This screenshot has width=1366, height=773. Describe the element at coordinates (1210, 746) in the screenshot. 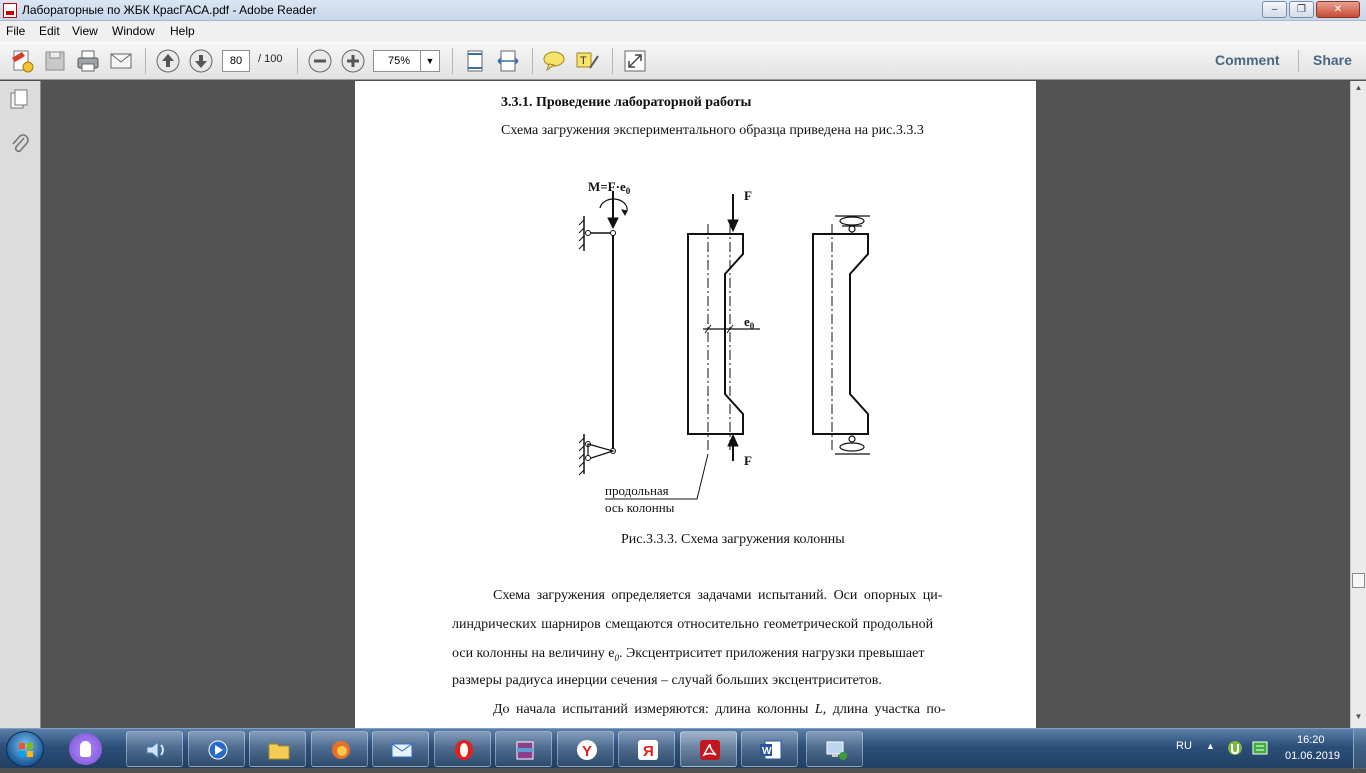

I see `tray-expand-arrow: ▲` at that location.